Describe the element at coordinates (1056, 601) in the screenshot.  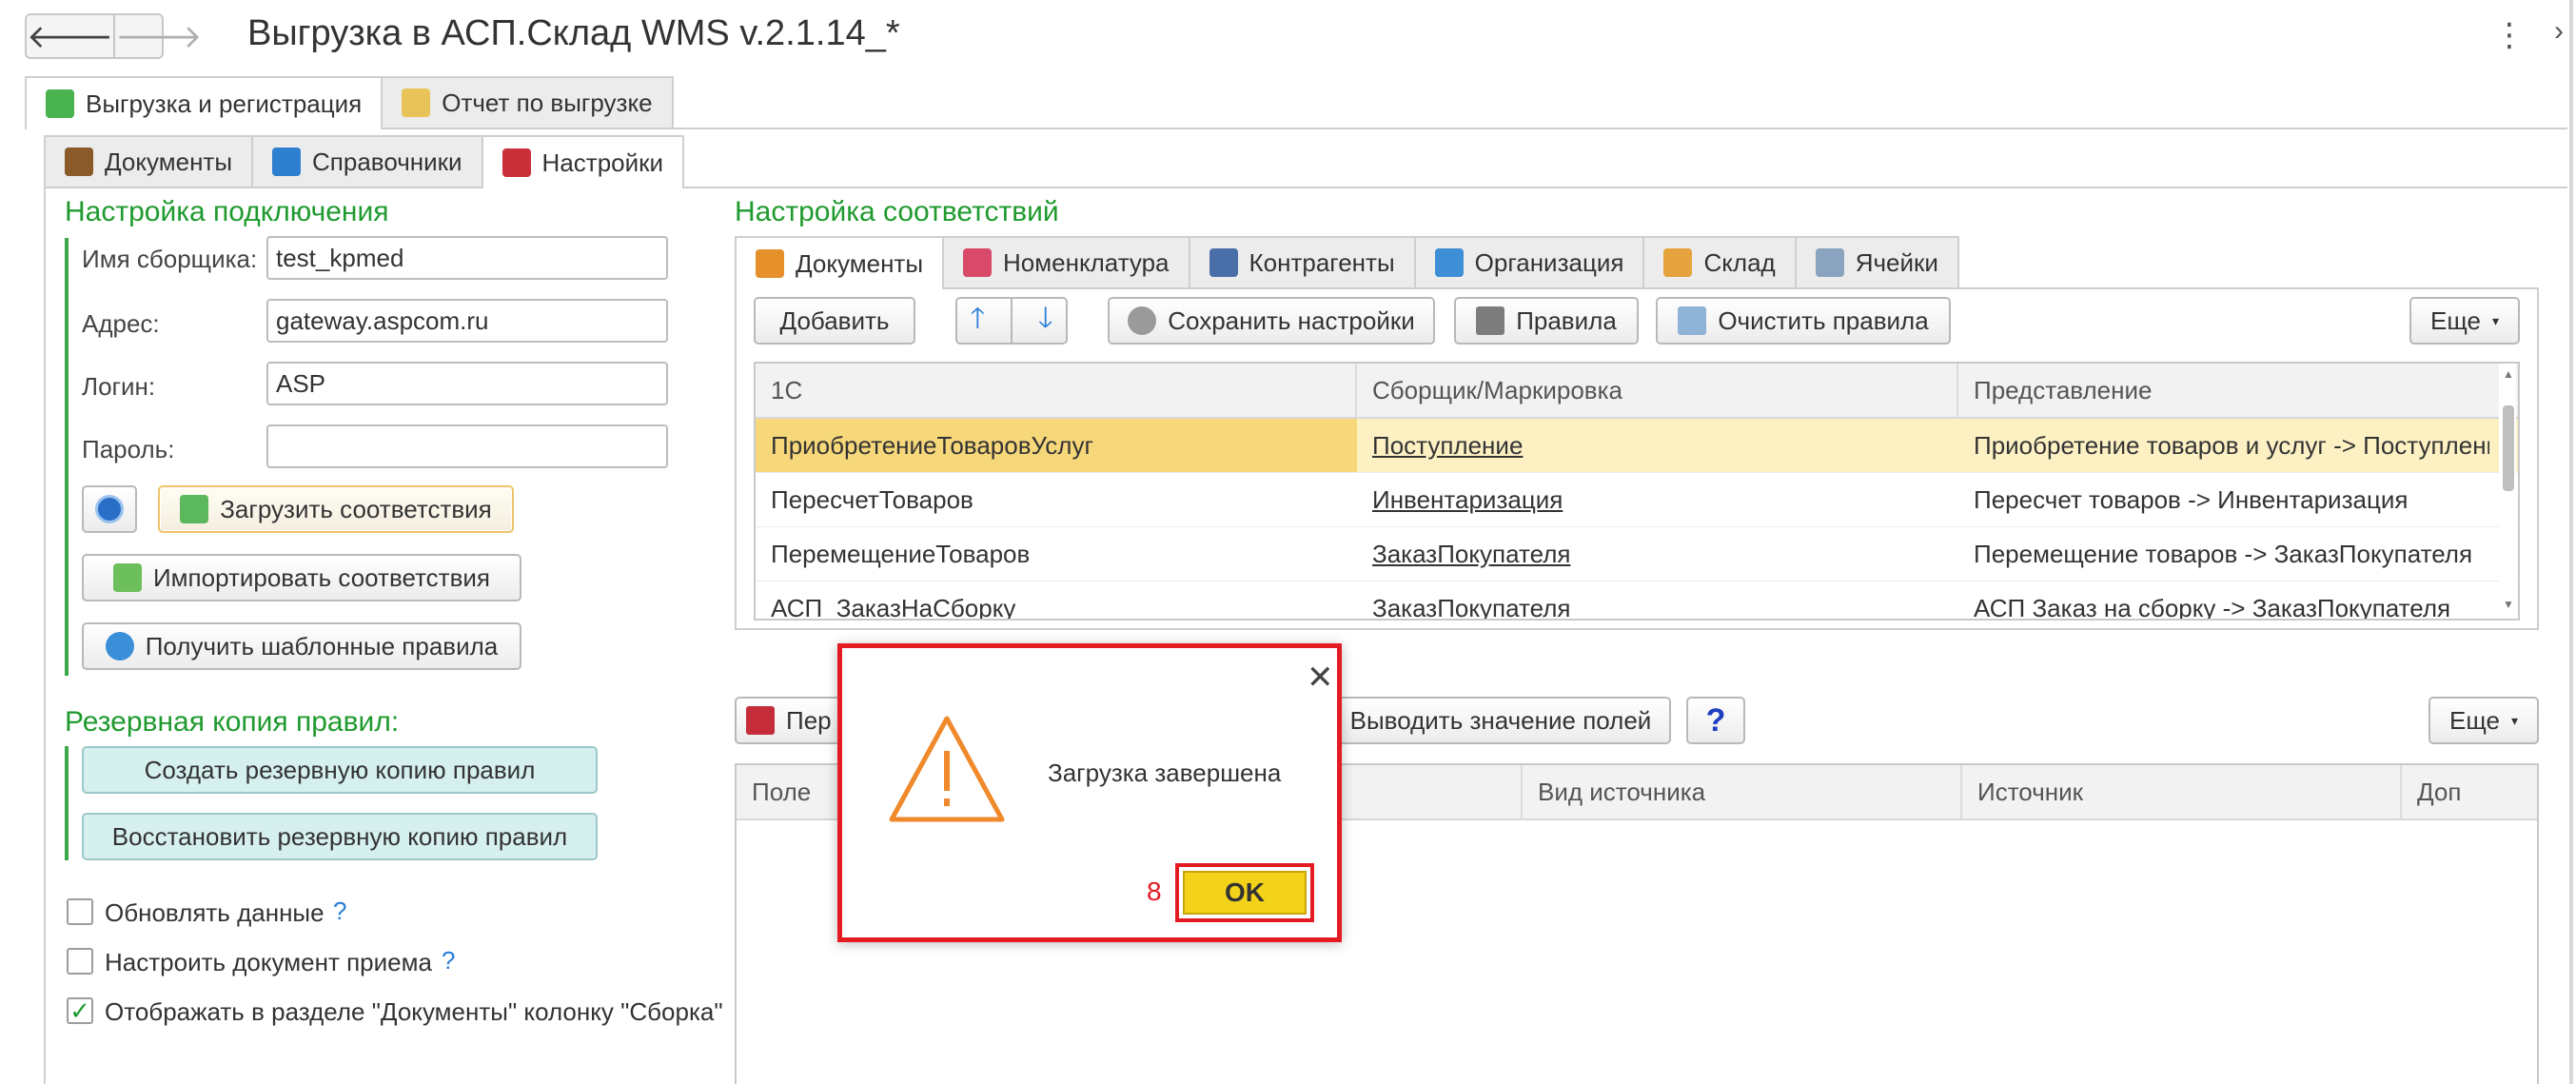
I see `cell-1c: АСП_ЗаказНаСборку` at that location.